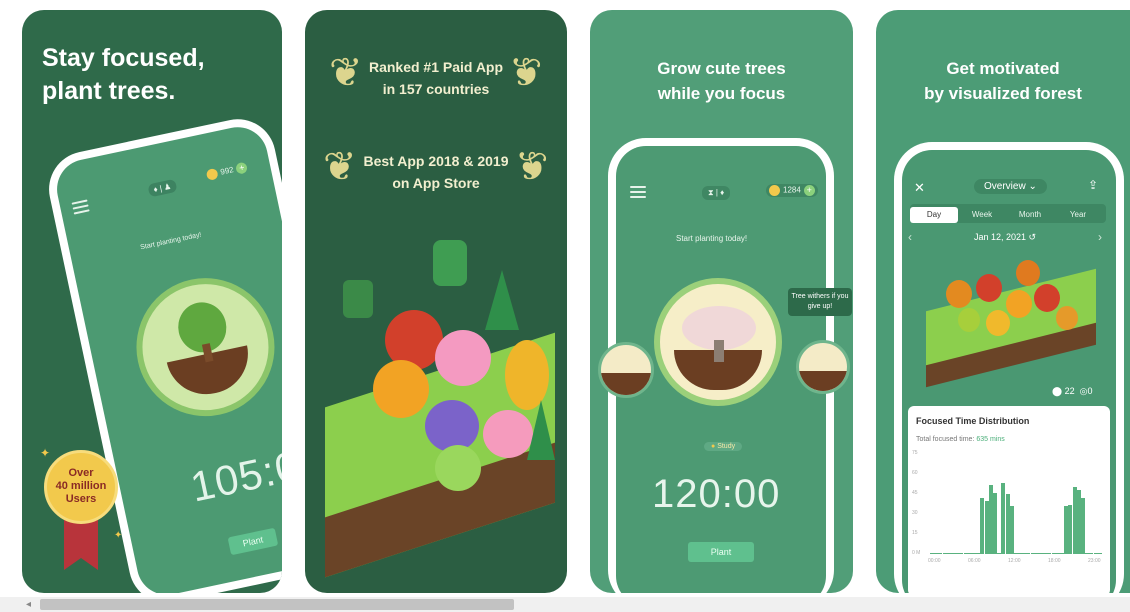  Describe the element at coordinates (1010, 186) in the screenshot. I see `view-selector: Overview ⌄` at that location.